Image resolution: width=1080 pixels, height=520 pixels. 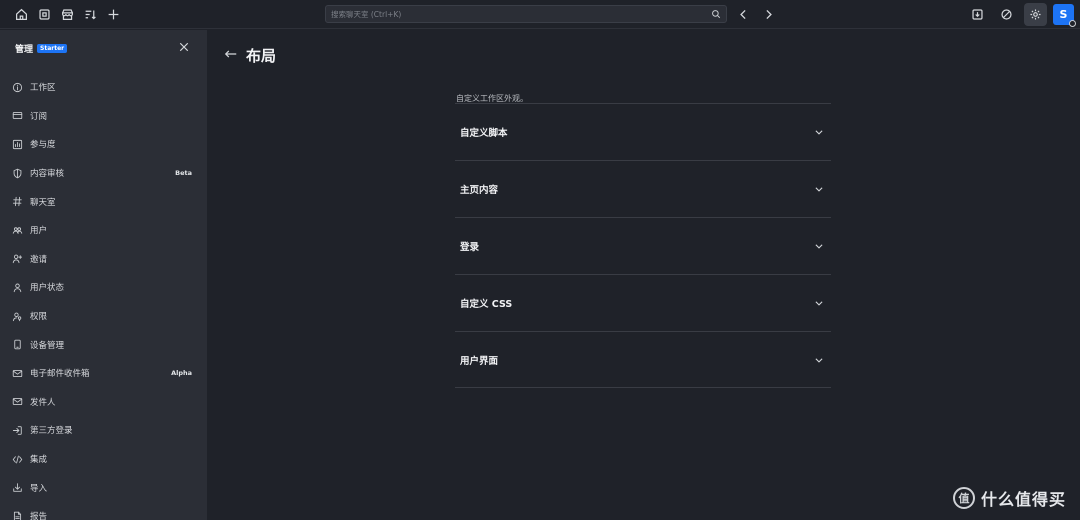 What do you see at coordinates (17, 344) in the screenshot?
I see `mobile-icon` at bounding box center [17, 344].